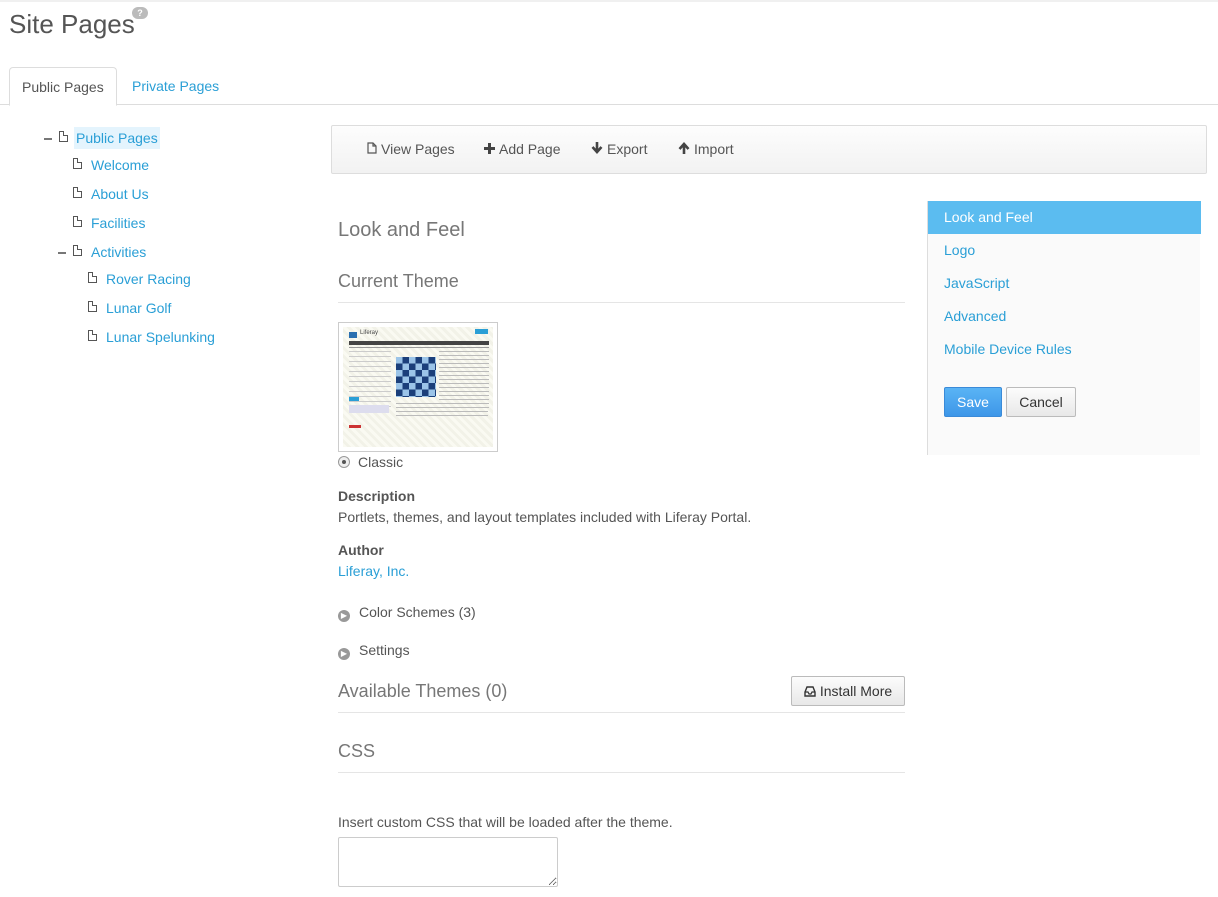 This screenshot has height=897, width=1218. I want to click on export-label: Export, so click(627, 149).